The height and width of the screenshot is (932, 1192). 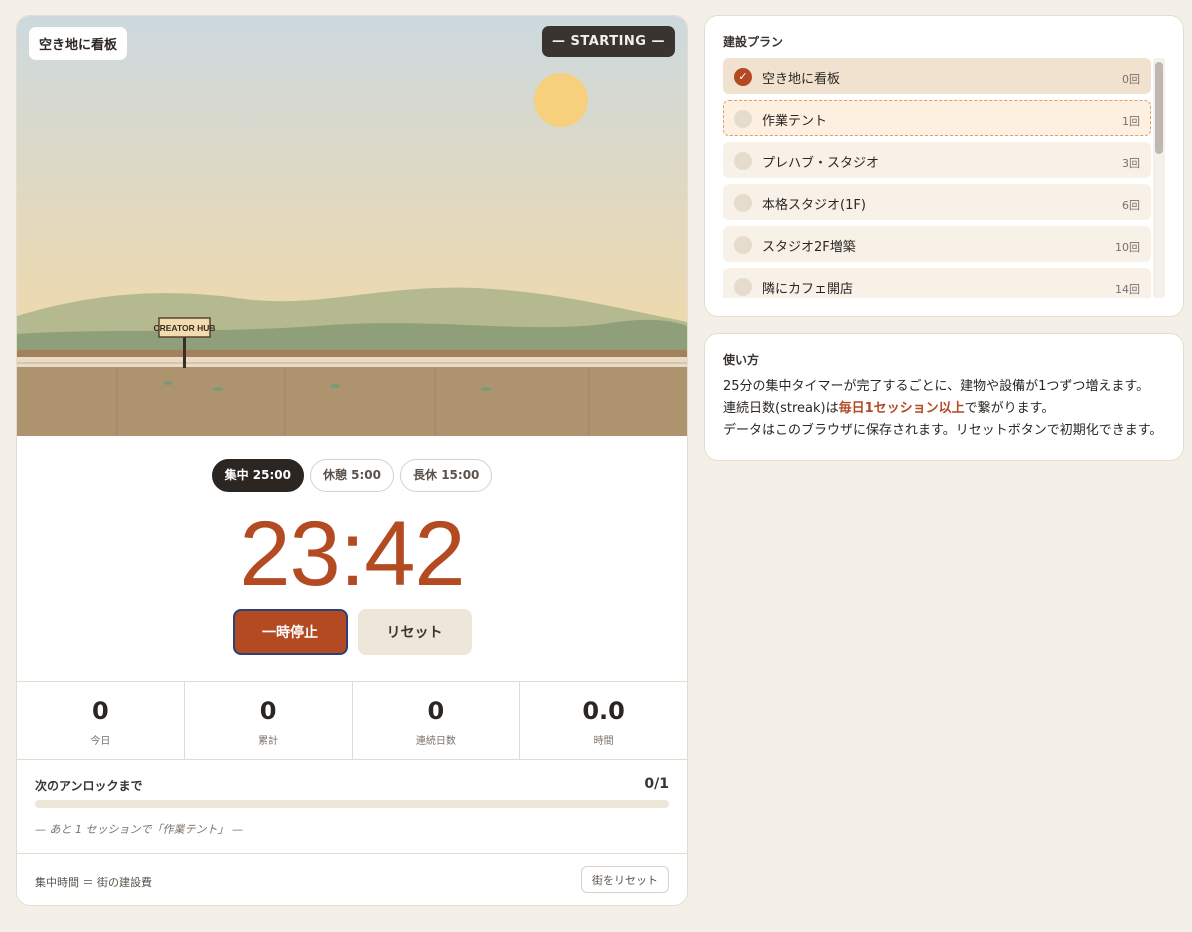 I want to click on plan-item-name: プレハブ・スタジオ, so click(x=821, y=163).